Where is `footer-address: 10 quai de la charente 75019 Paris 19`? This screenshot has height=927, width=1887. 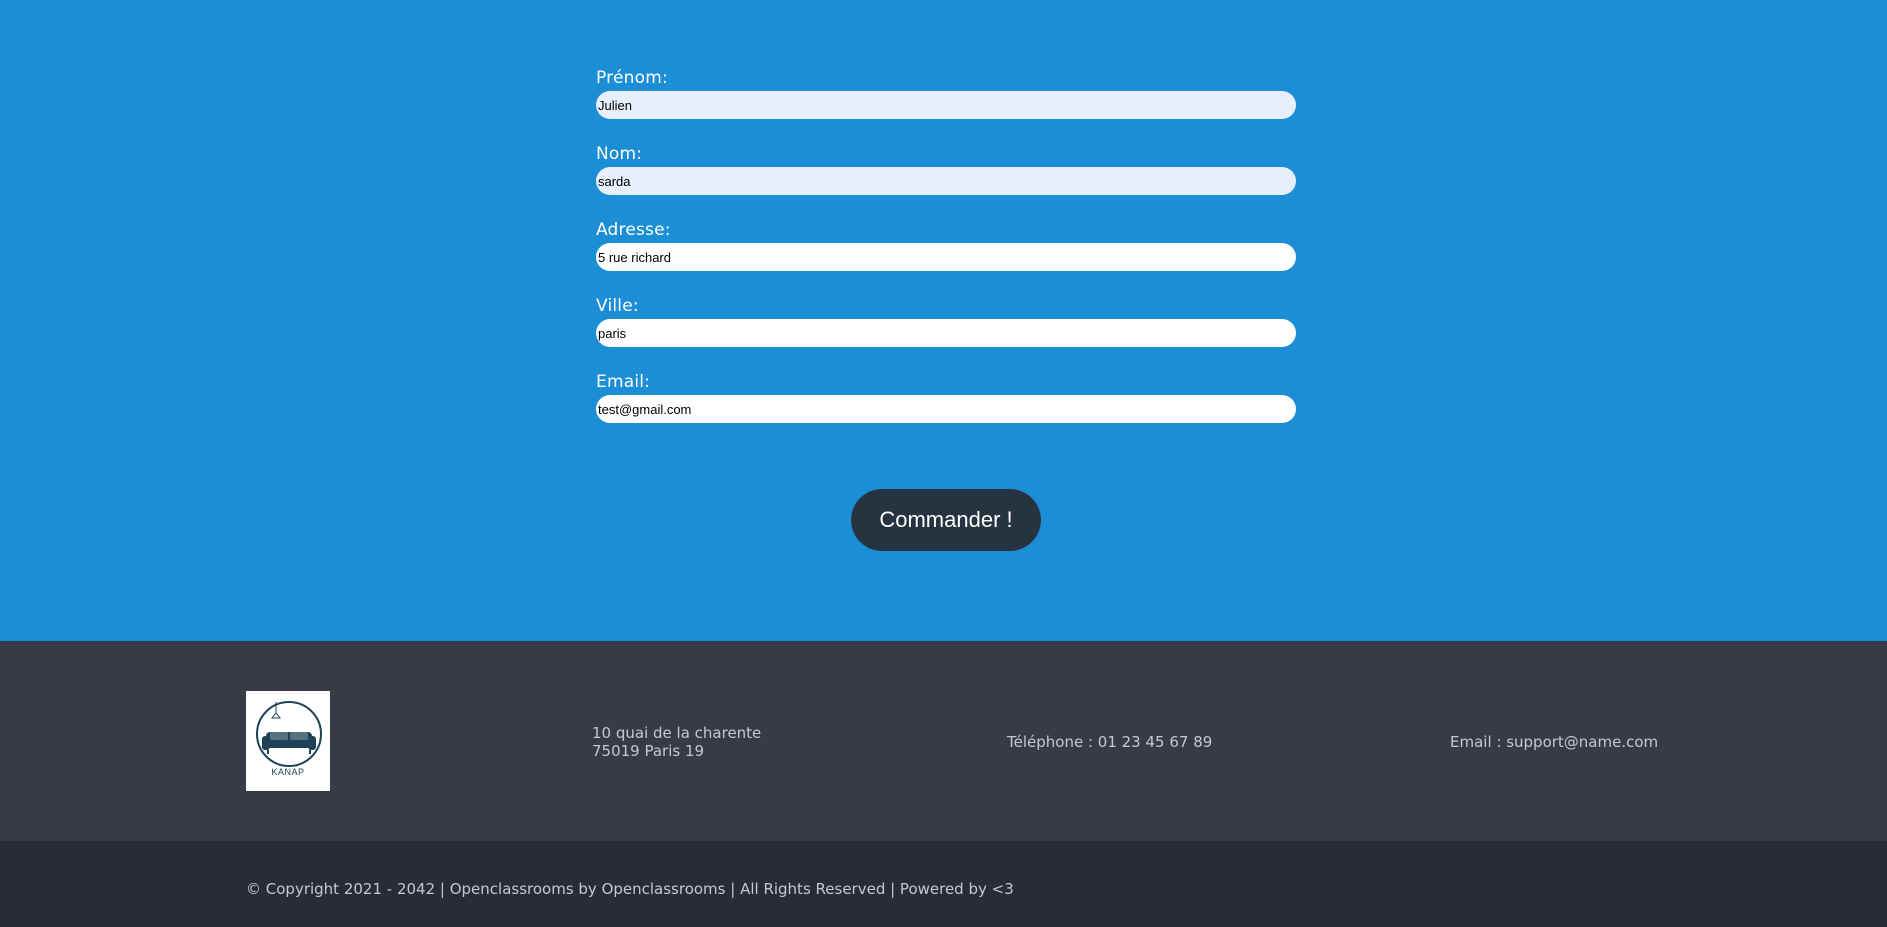
footer-address: 10 quai de la charente 75019 Paris 19 is located at coordinates (676, 742).